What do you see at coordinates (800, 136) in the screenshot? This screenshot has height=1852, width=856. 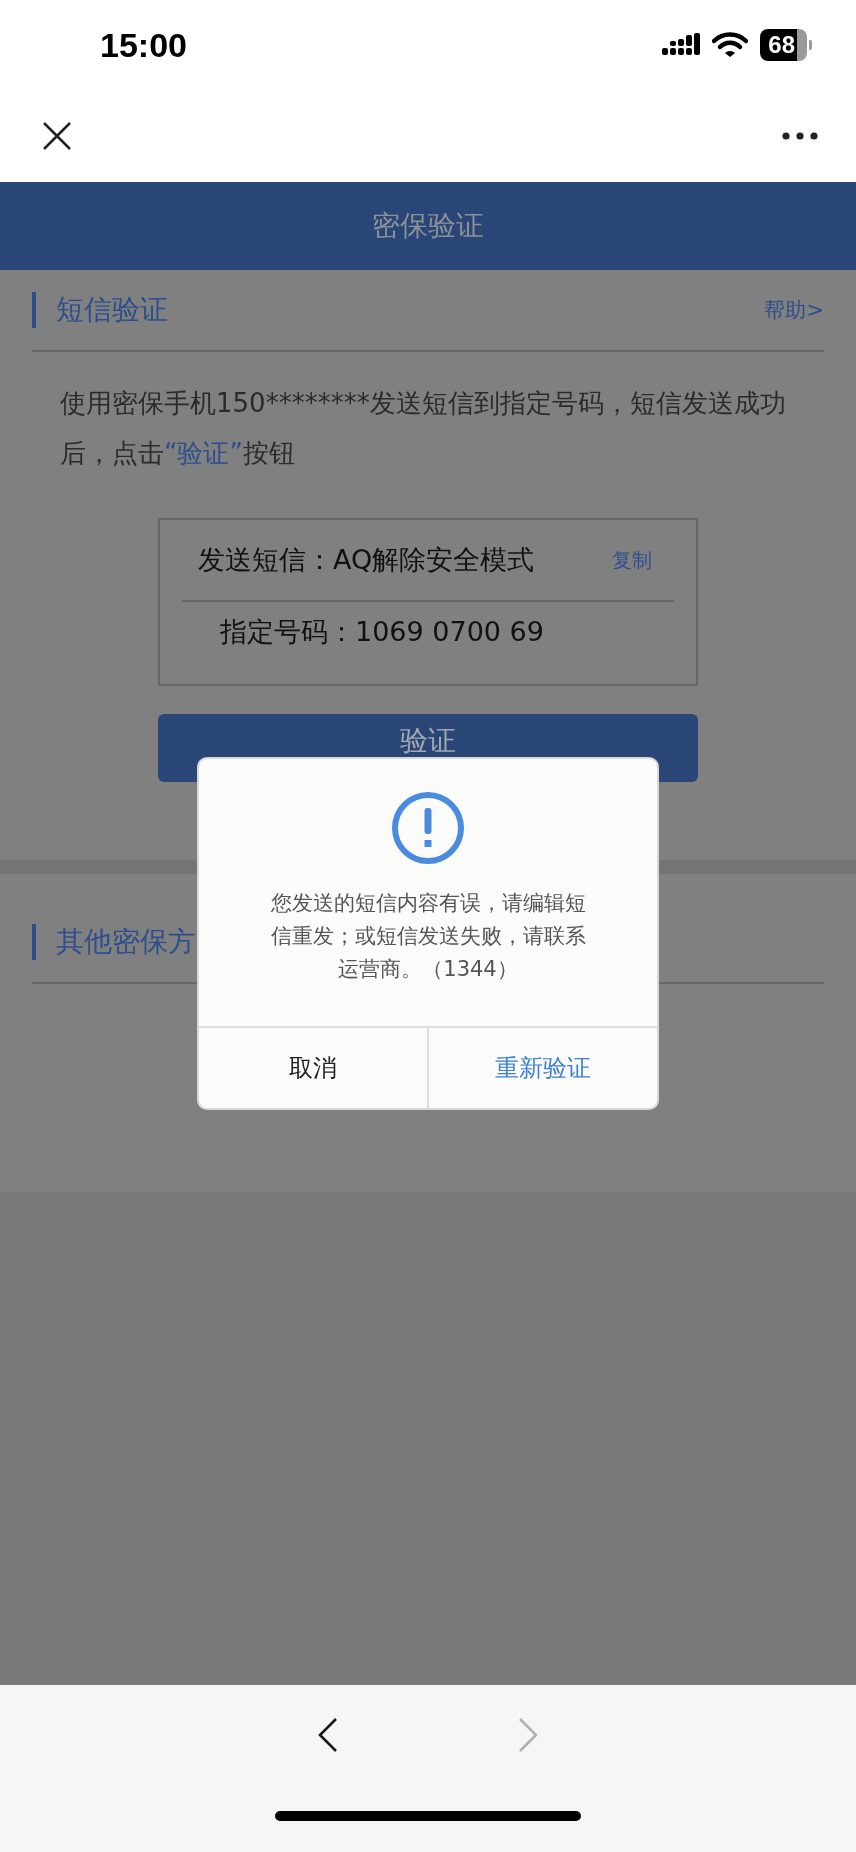 I see `more-icon` at bounding box center [800, 136].